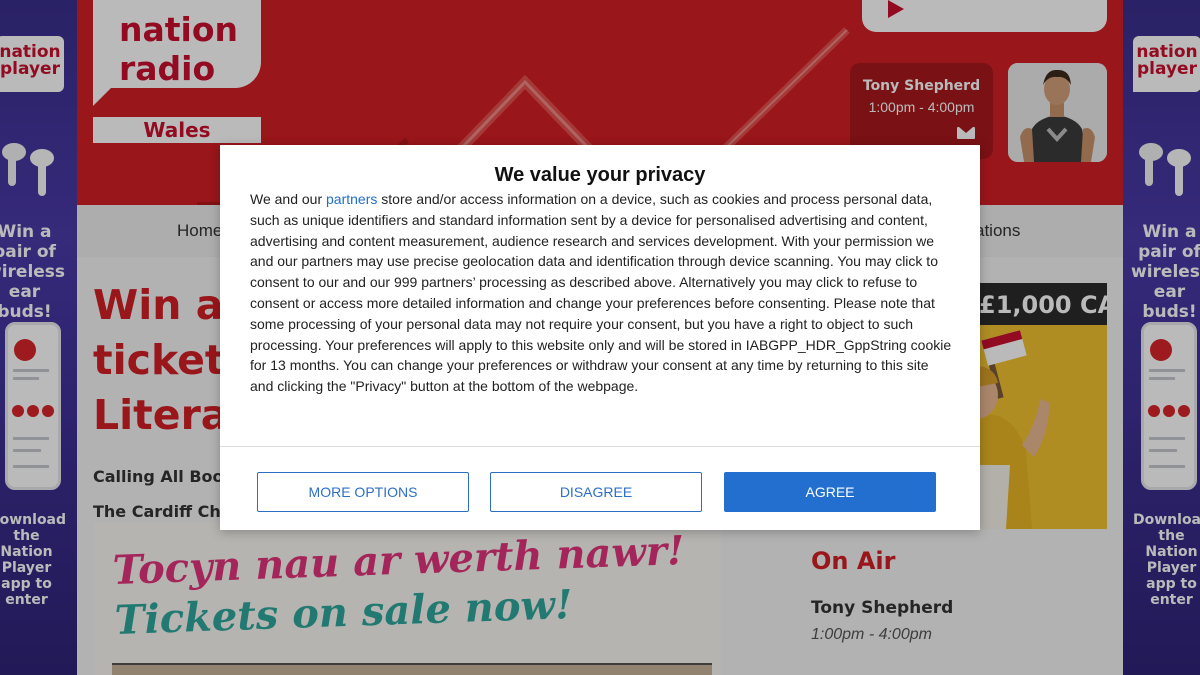 This screenshot has width=1200, height=675. Describe the element at coordinates (830, 492) in the screenshot. I see `agree-button: Agree` at that location.